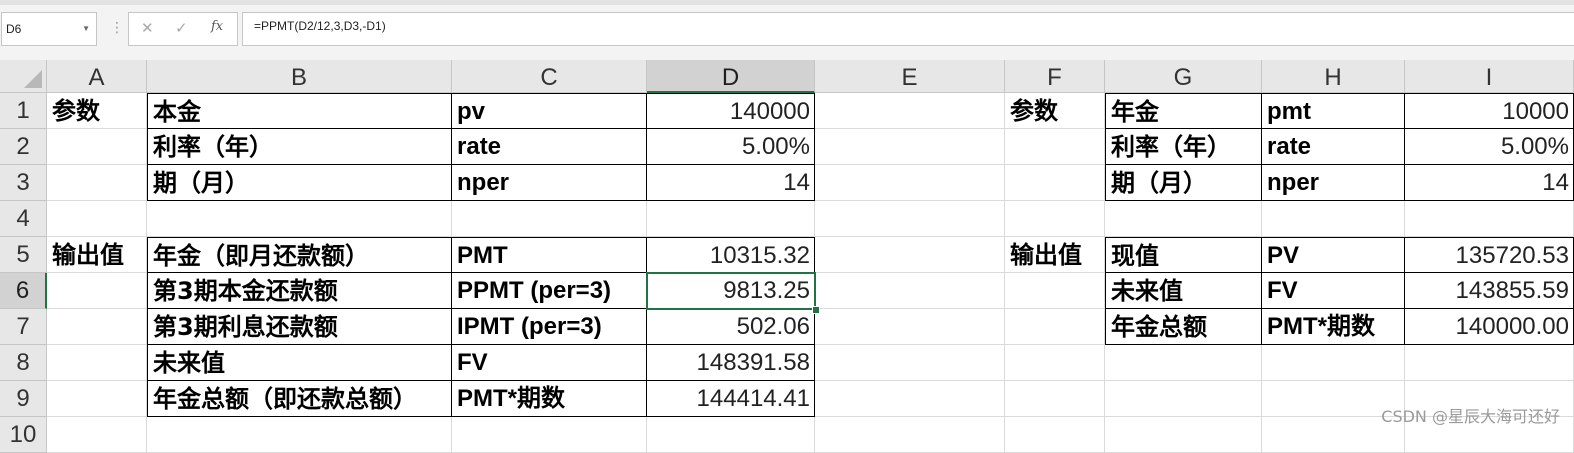 The image size is (1574, 453). I want to click on cell-i1: 10000, so click(1489, 111).